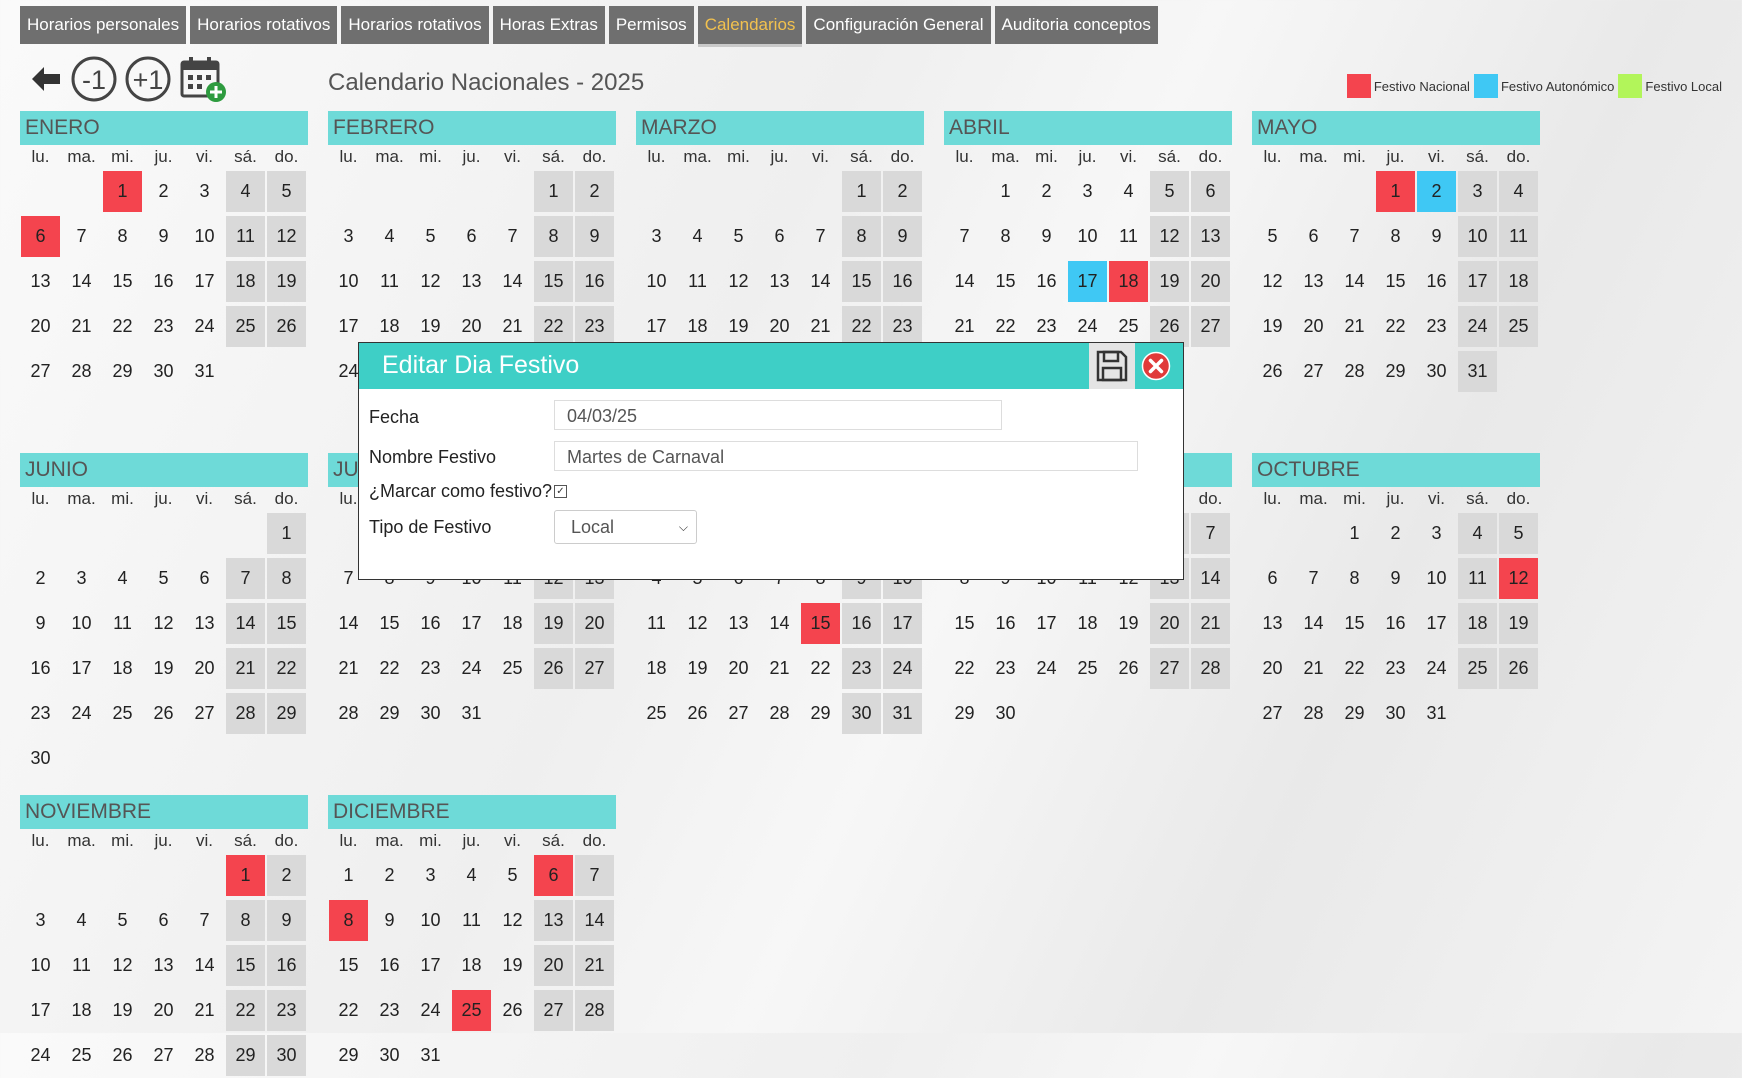 The image size is (1742, 1078). I want to click on day-cell: 9, so click(40, 623).